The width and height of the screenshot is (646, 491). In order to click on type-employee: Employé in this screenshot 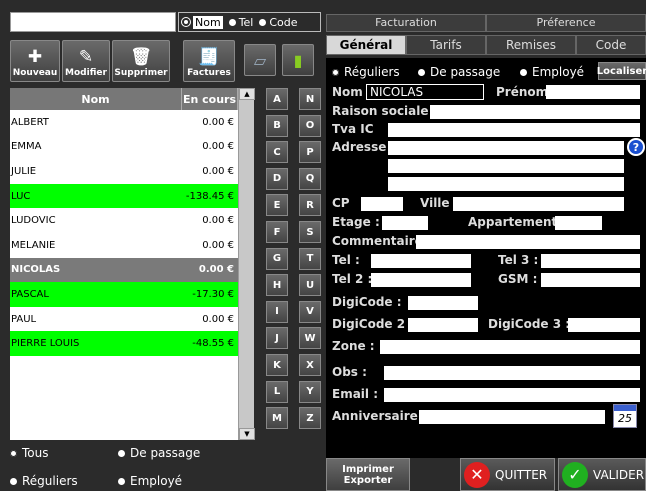, I will do `click(552, 72)`.